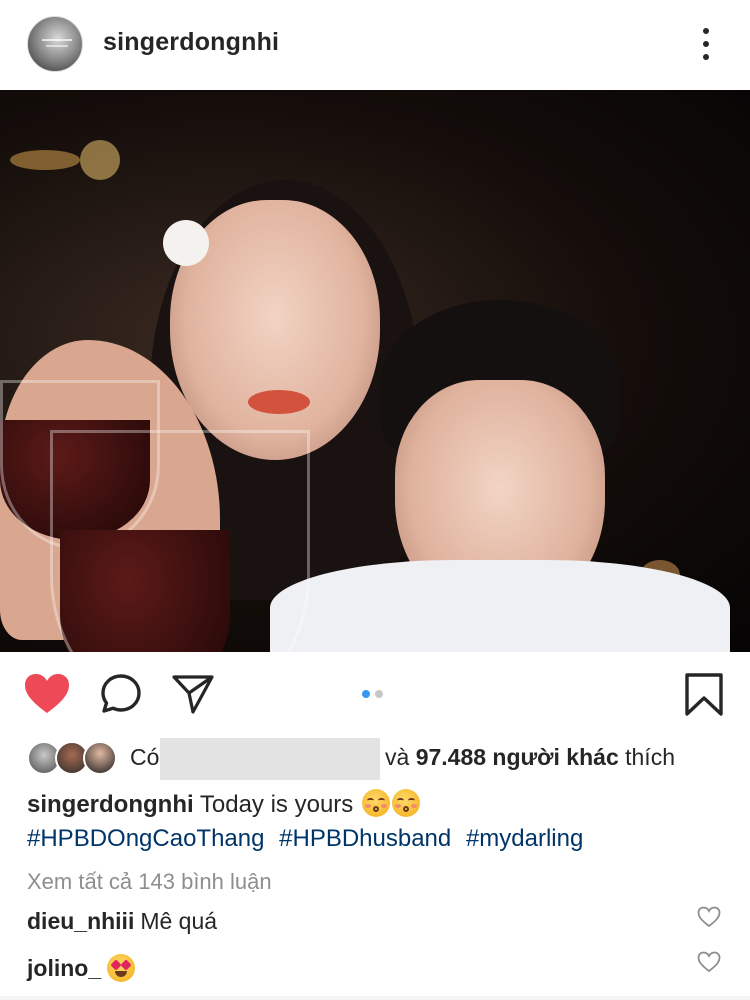 The height and width of the screenshot is (1000, 750). I want to click on hashtag-link: #HPBDOngCaoThang, so click(145, 838).